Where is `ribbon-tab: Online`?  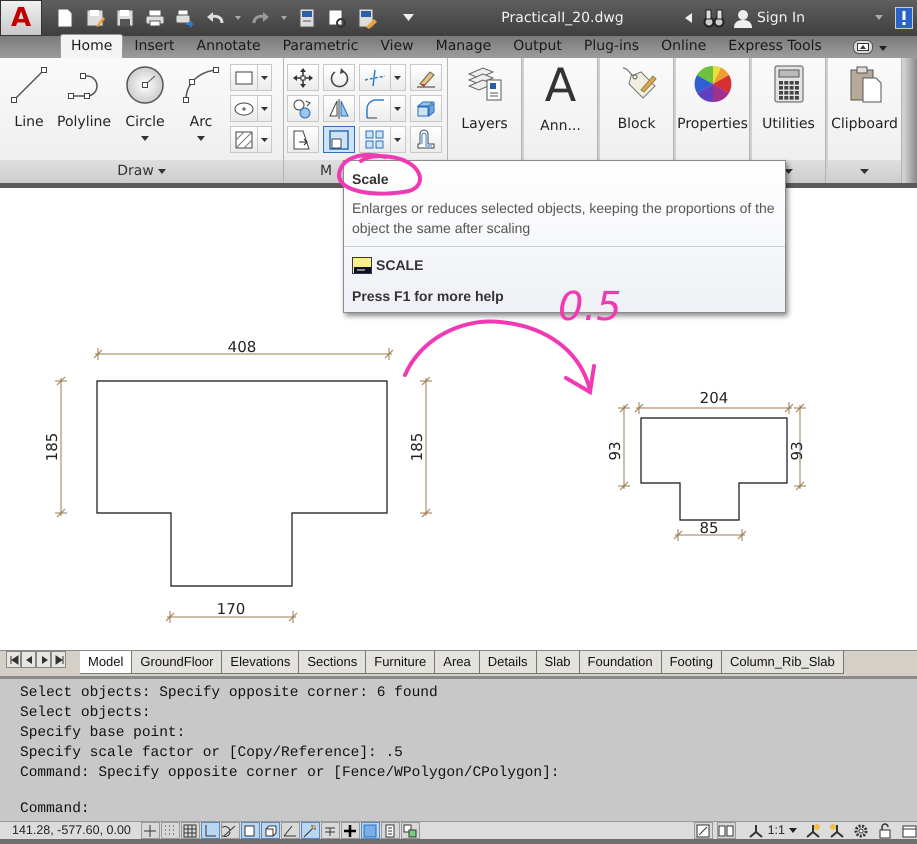
ribbon-tab: Online is located at coordinates (684, 46).